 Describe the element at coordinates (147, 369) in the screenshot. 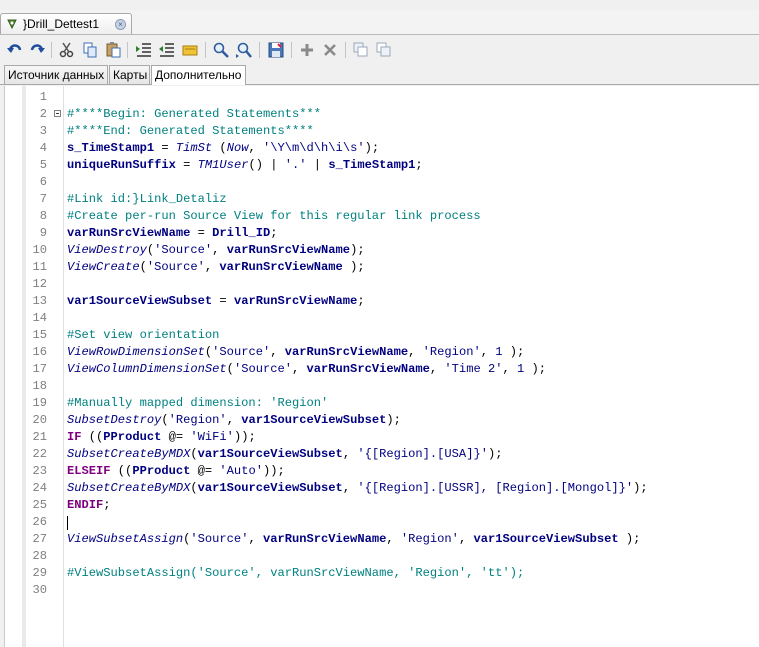

I see `code-token: ViewColumnDimensionSet` at that location.